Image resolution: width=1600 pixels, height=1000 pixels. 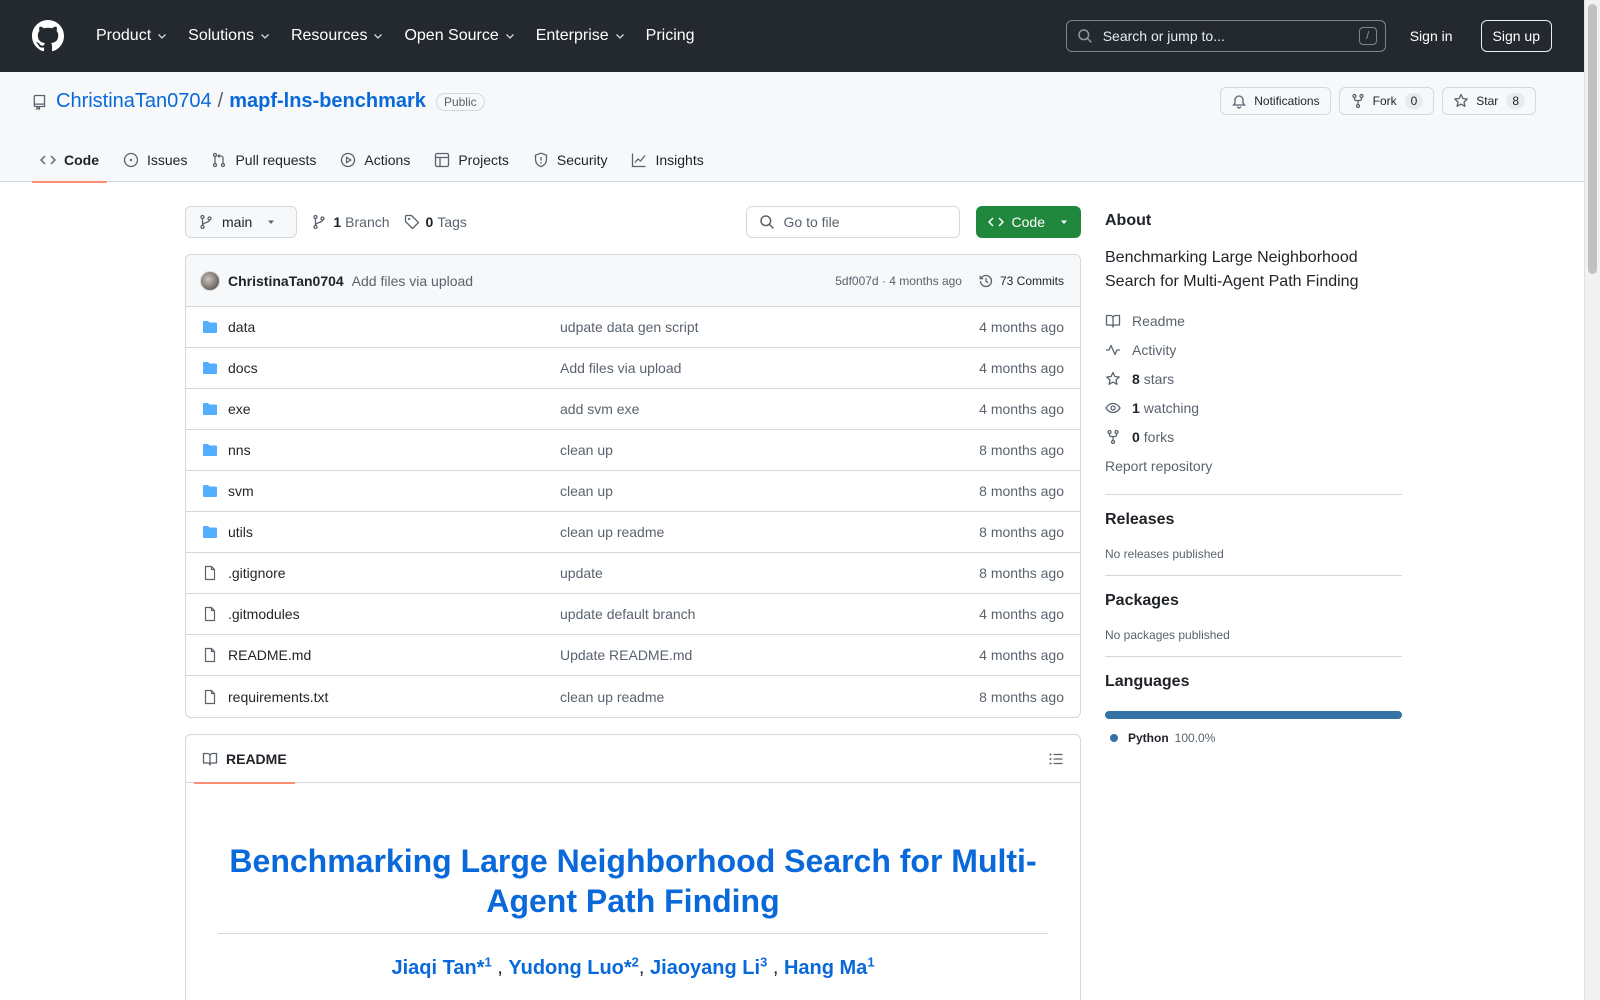 I want to click on folder-icon, so click(x=210, y=450).